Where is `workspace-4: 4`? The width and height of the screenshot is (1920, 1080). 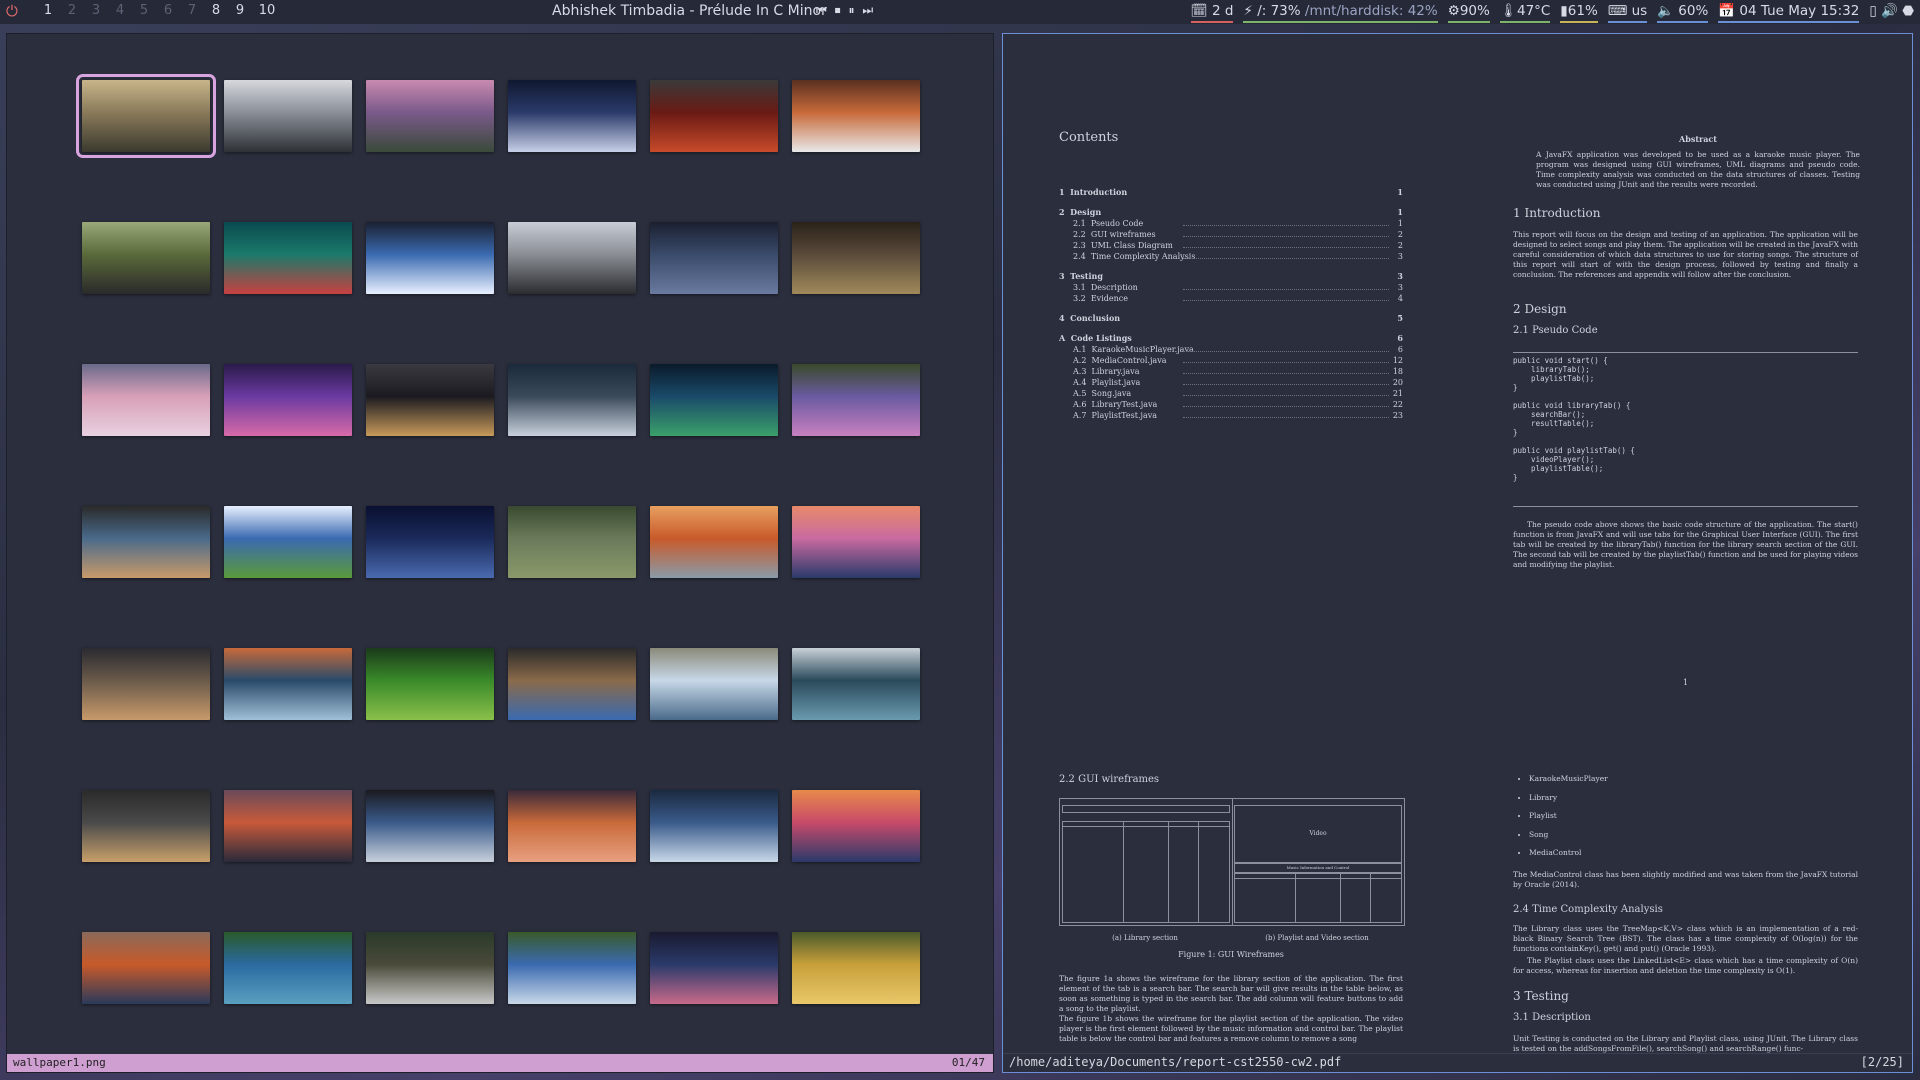 workspace-4: 4 is located at coordinates (120, 10).